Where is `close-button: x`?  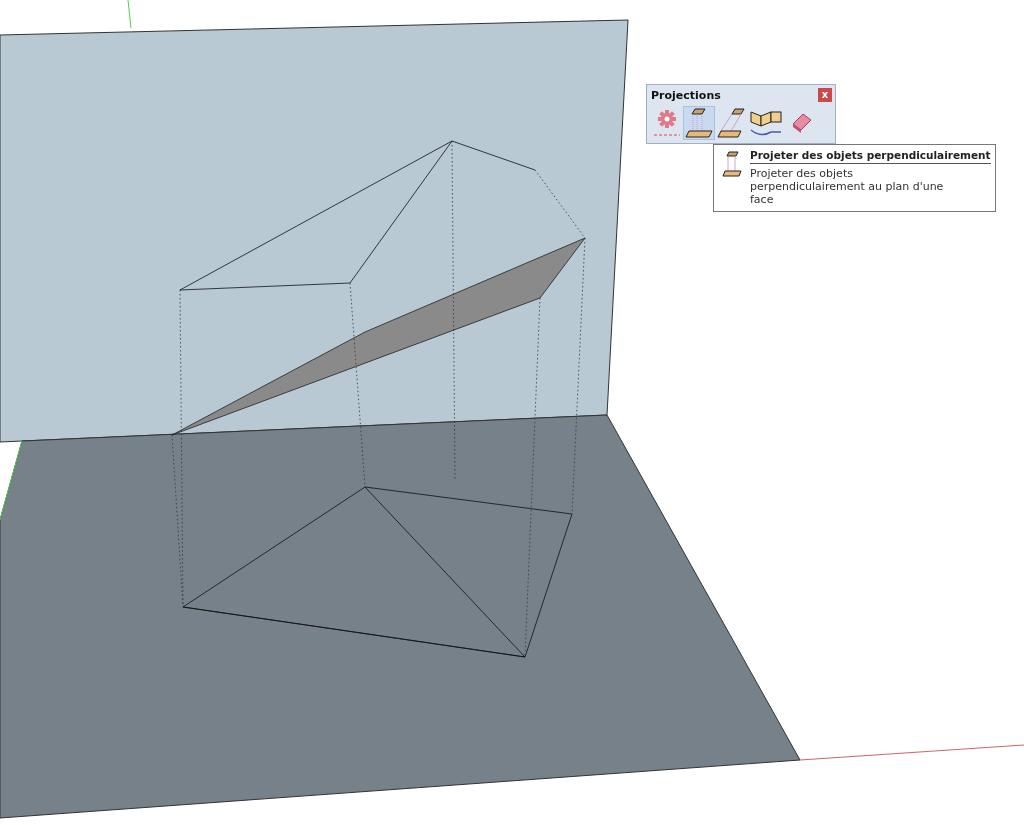
close-button: x is located at coordinates (825, 95).